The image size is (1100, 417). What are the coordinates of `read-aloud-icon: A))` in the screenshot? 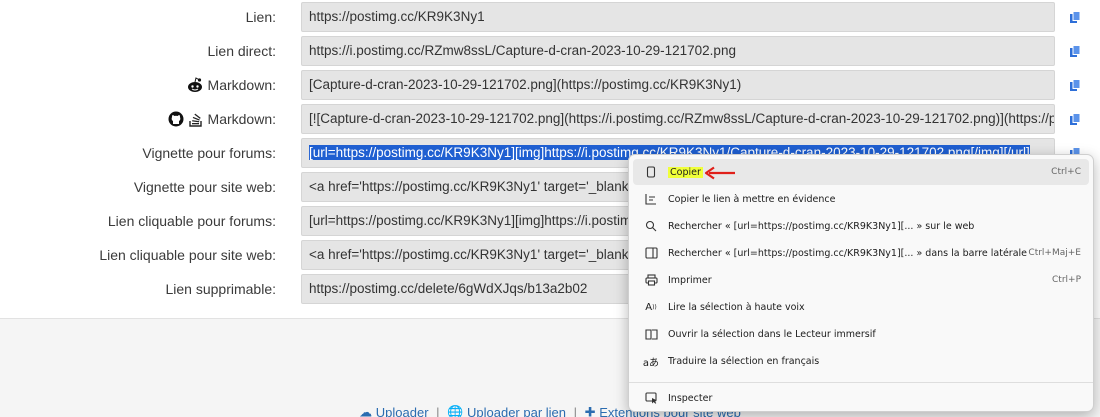 It's located at (651, 307).